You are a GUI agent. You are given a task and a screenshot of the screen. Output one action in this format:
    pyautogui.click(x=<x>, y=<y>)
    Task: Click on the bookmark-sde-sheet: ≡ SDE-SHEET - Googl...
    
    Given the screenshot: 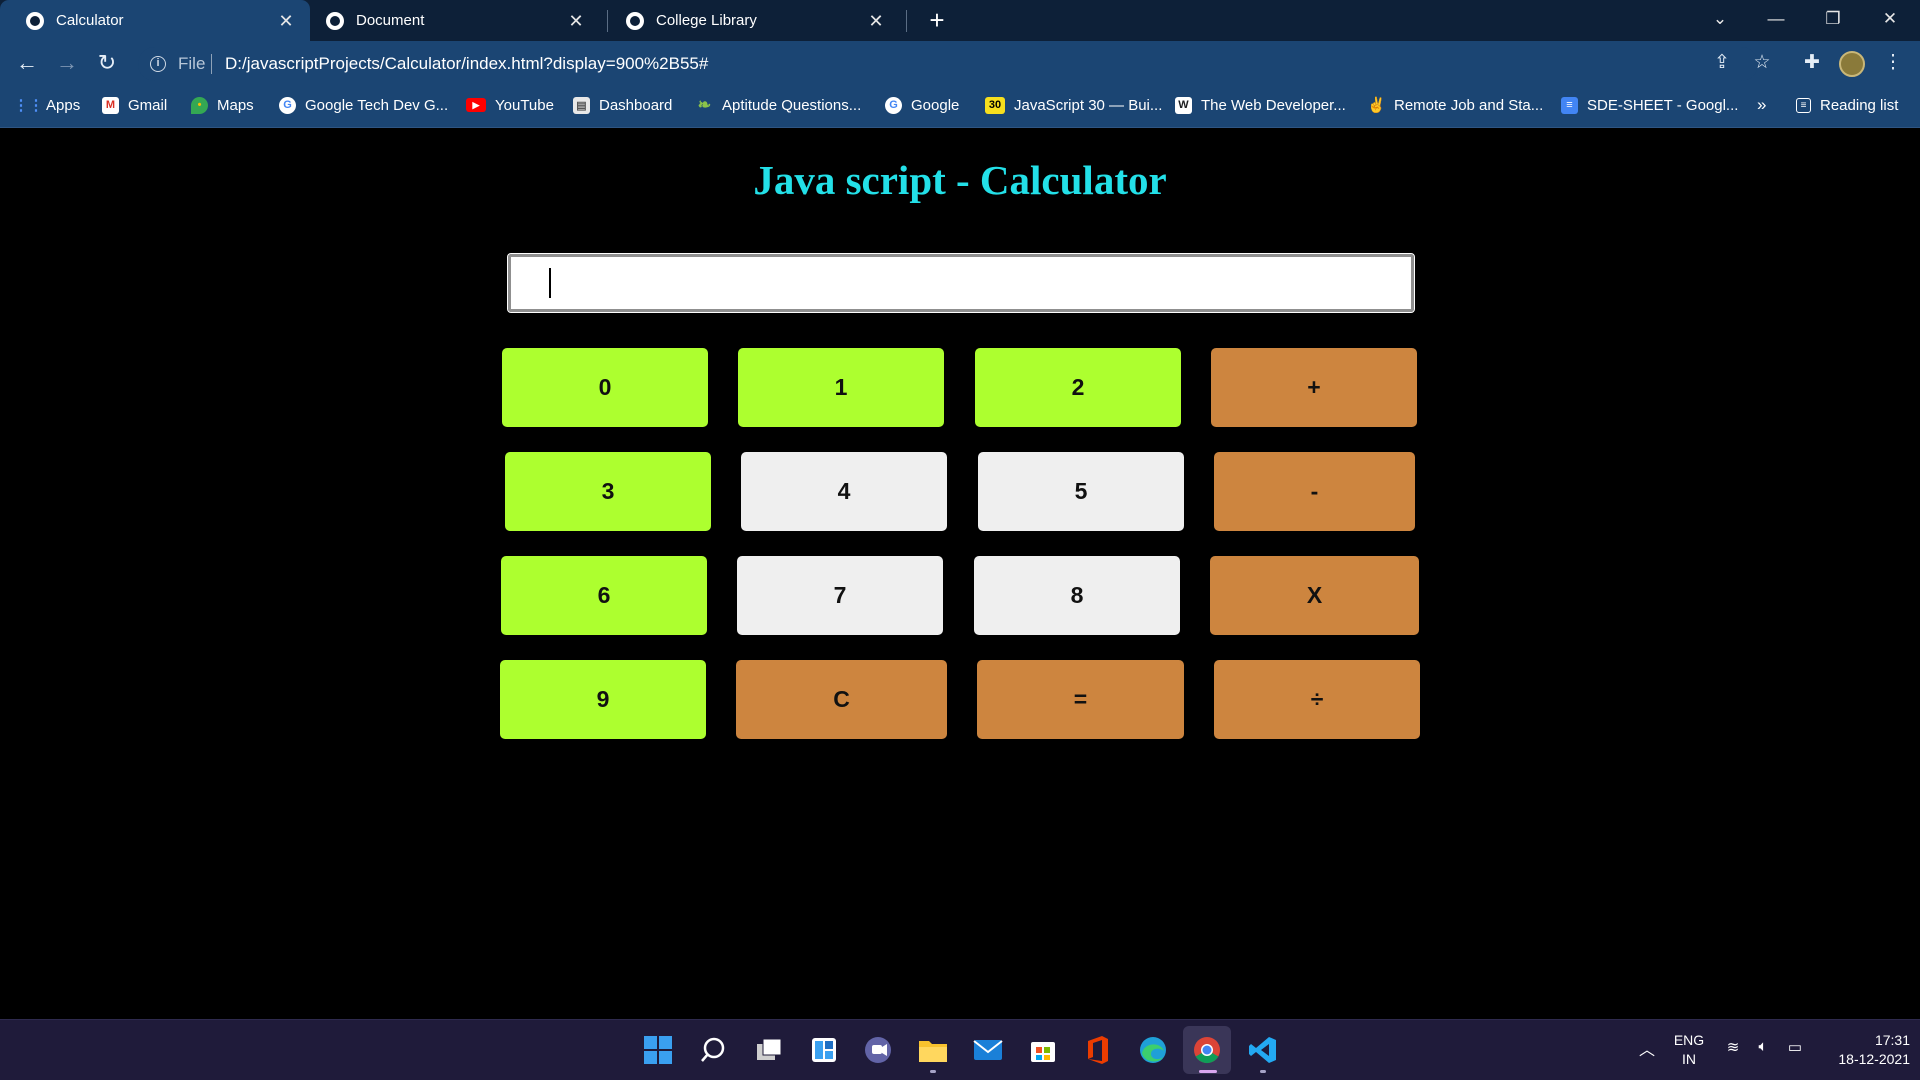 What is the action you would take?
    pyautogui.click(x=1649, y=105)
    